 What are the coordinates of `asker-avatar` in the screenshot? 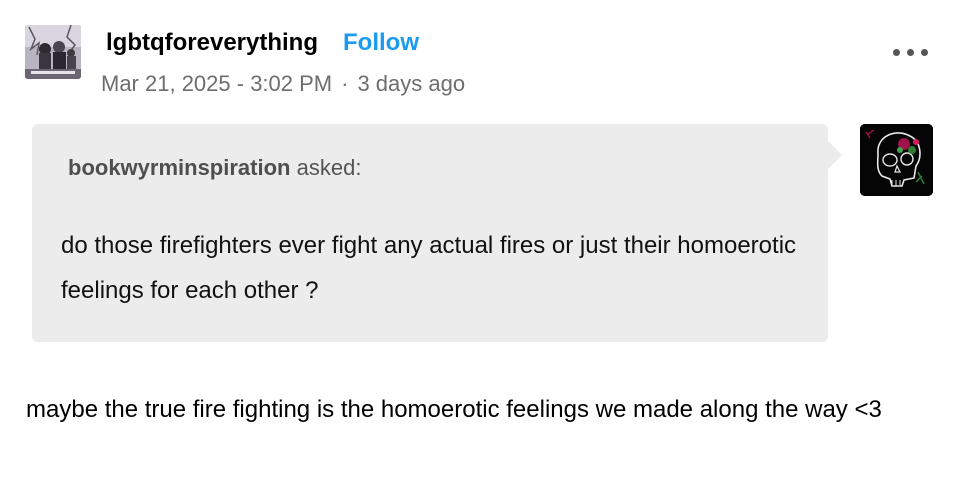 It's located at (896, 160).